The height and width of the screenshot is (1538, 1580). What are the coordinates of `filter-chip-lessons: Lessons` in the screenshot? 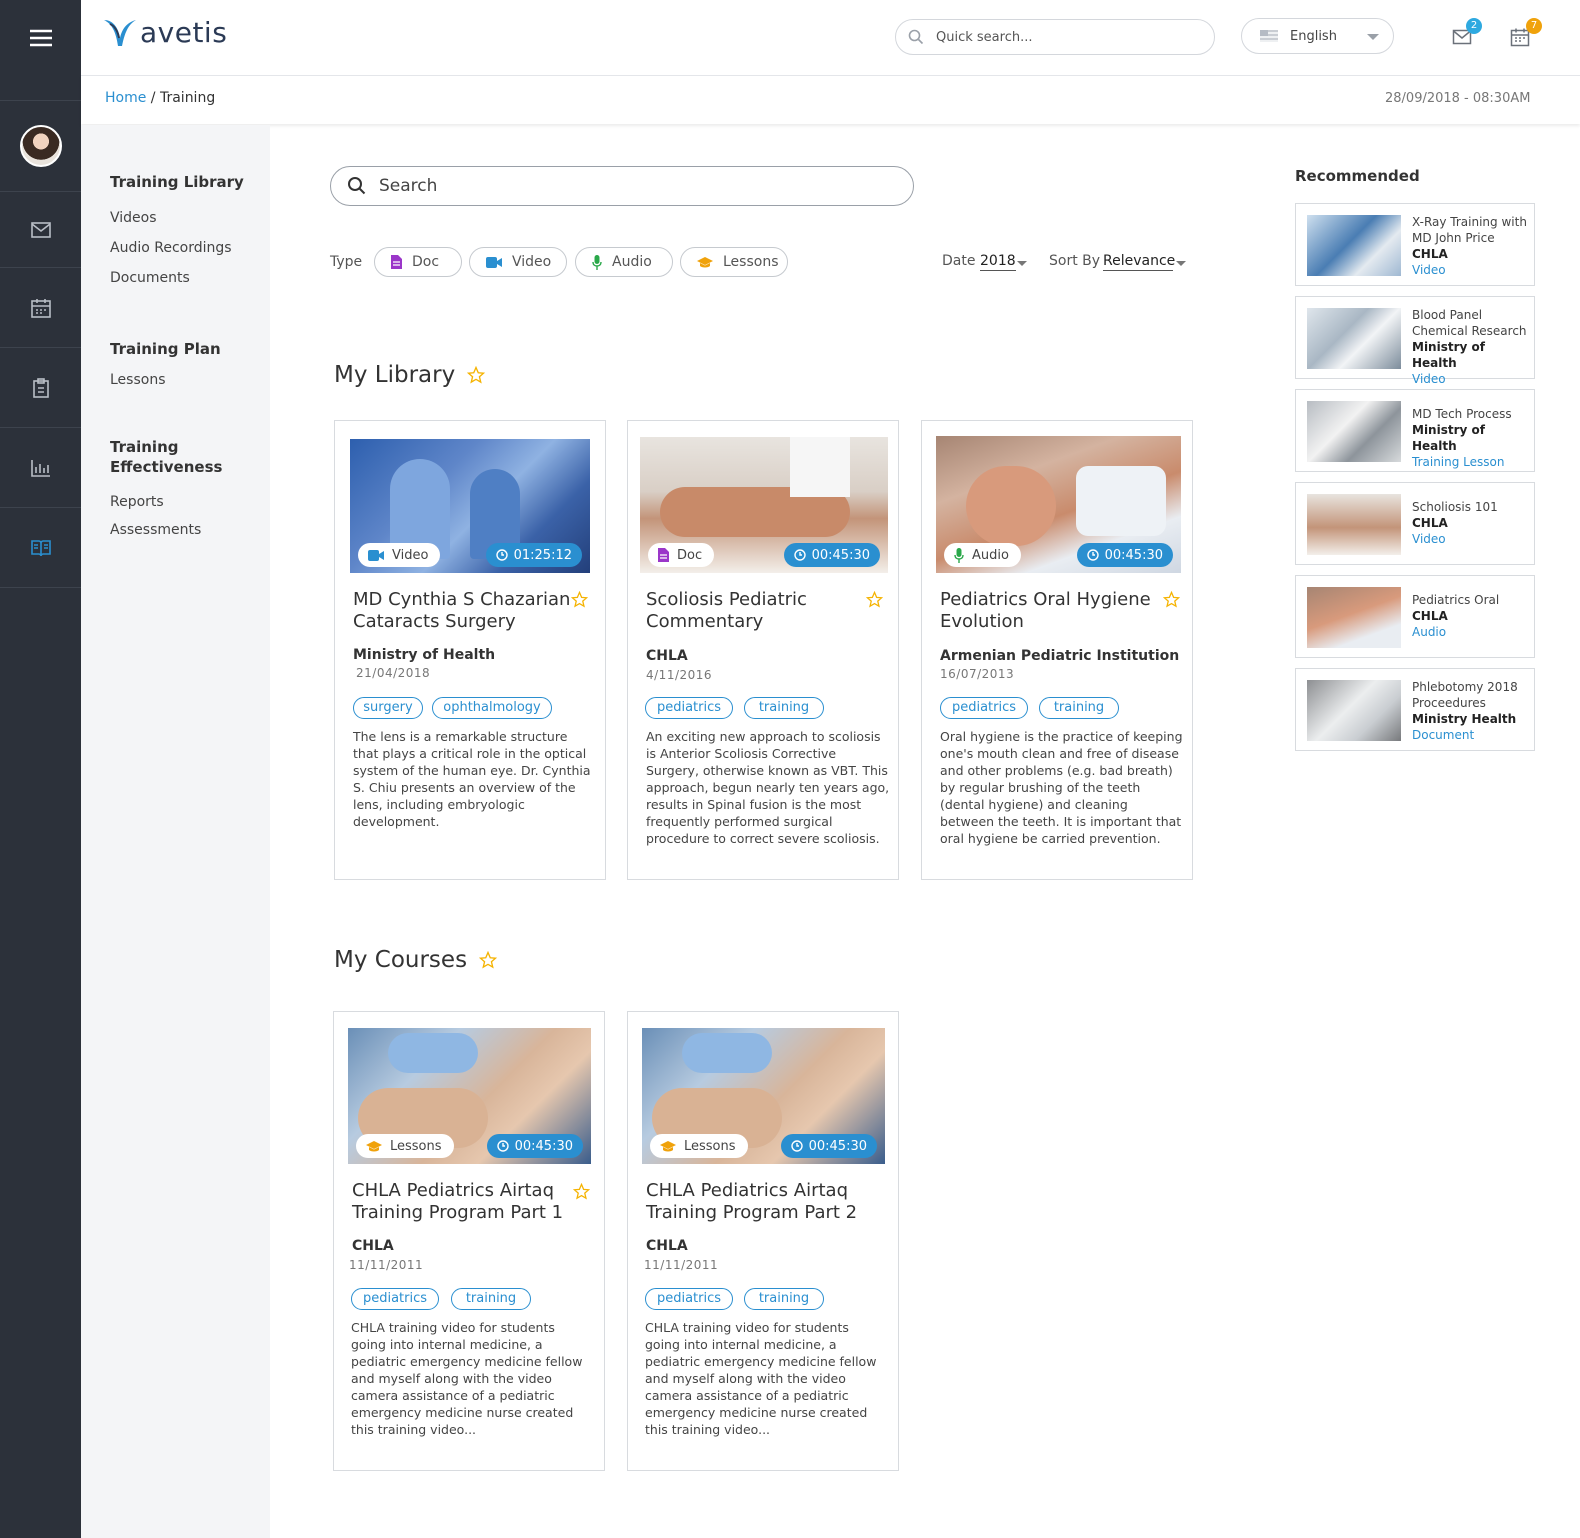 It's located at (734, 262).